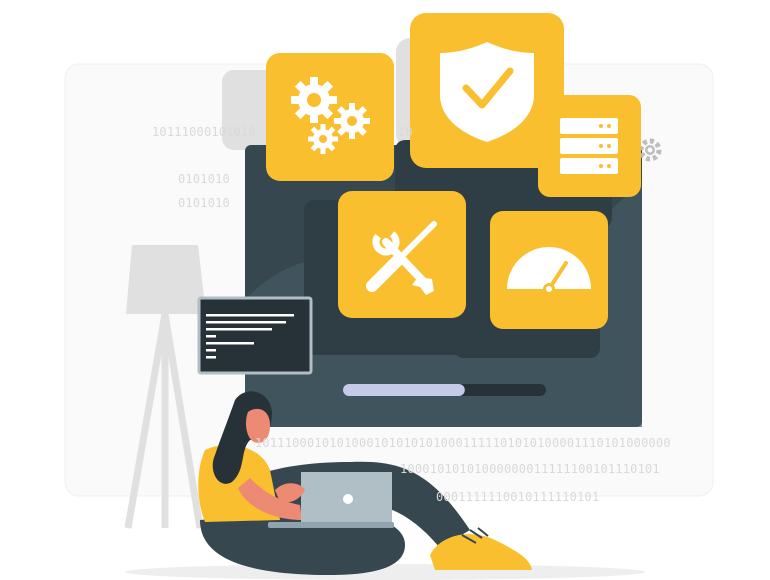  I want to click on binary-line-3: 0101010, so click(204, 179).